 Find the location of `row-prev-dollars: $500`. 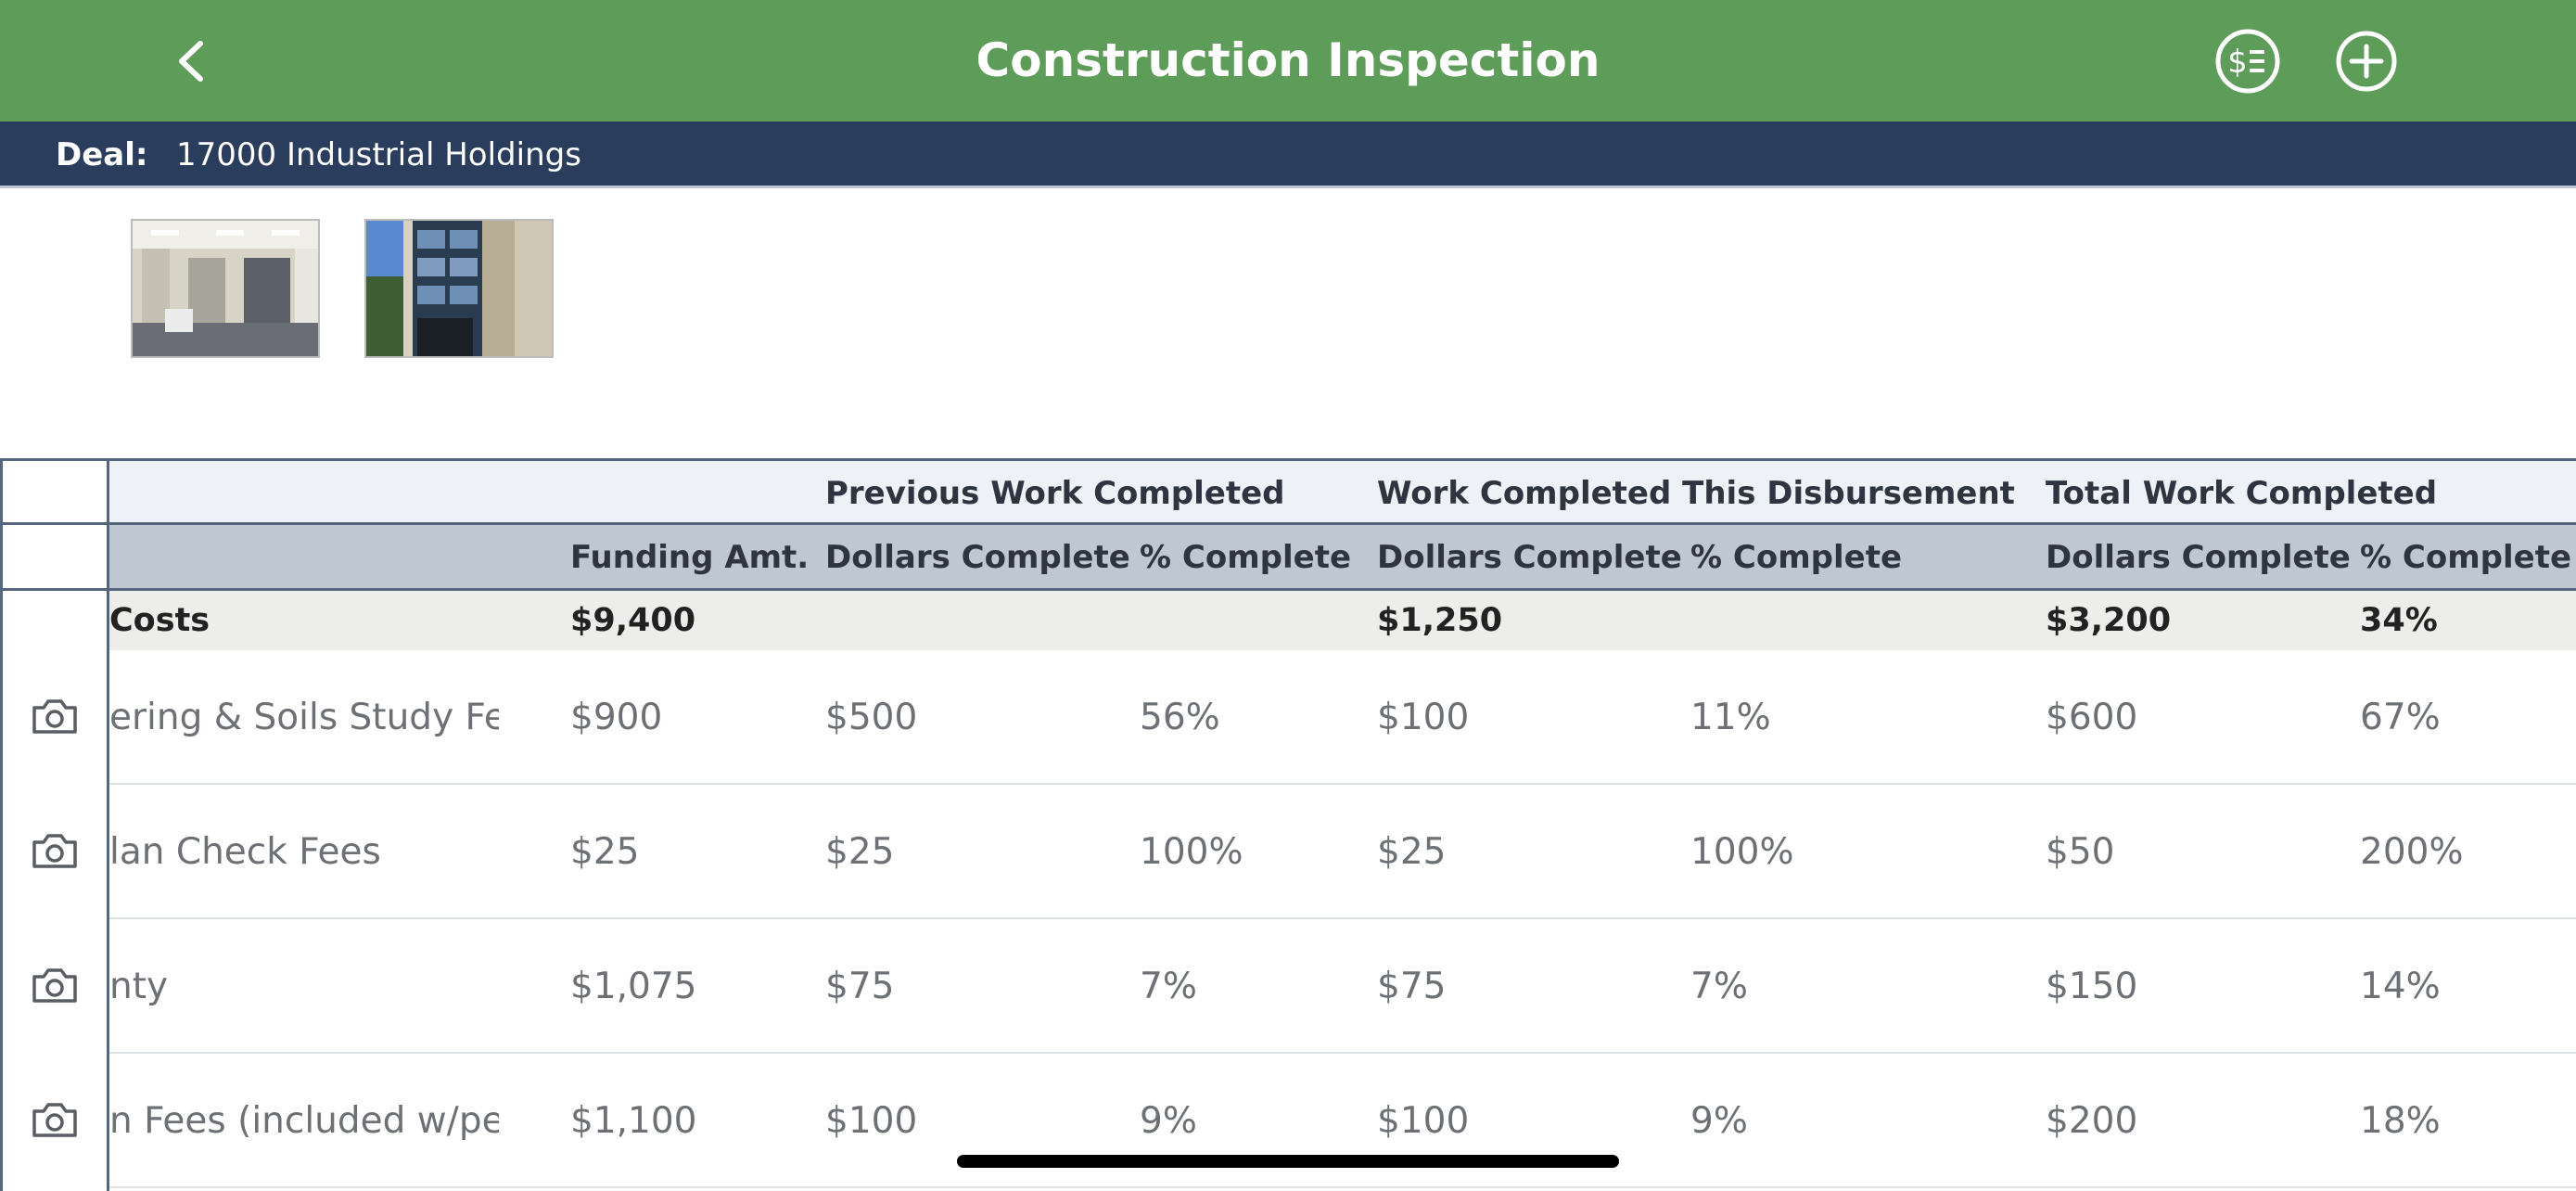

row-prev-dollars: $500 is located at coordinates (871, 717).